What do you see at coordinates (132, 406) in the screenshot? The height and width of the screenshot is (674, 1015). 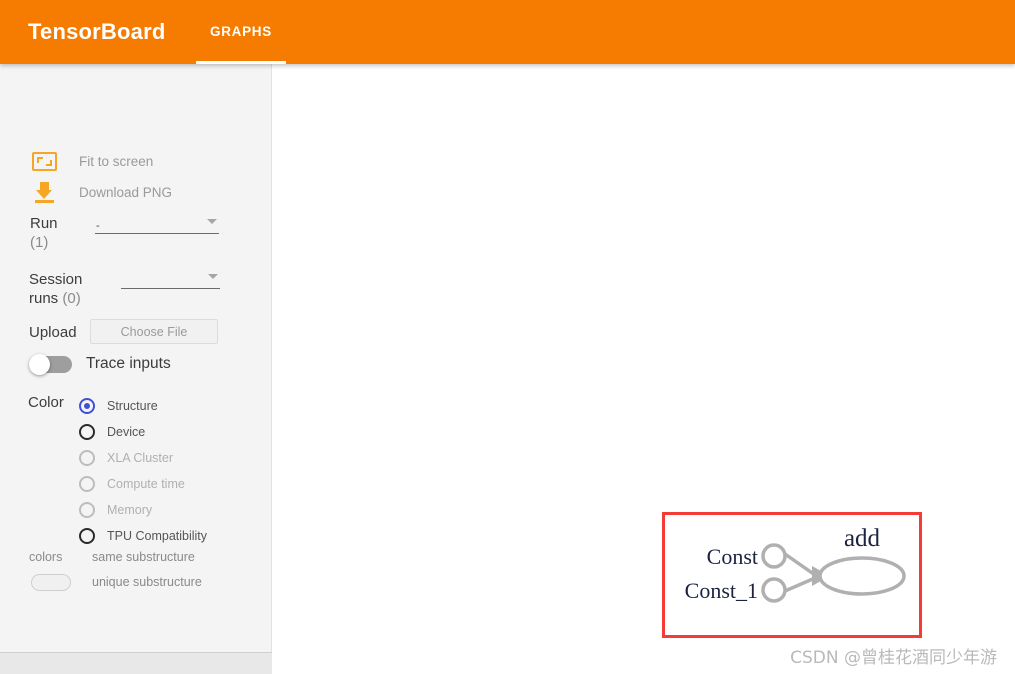 I see `radio-label: Structure` at bounding box center [132, 406].